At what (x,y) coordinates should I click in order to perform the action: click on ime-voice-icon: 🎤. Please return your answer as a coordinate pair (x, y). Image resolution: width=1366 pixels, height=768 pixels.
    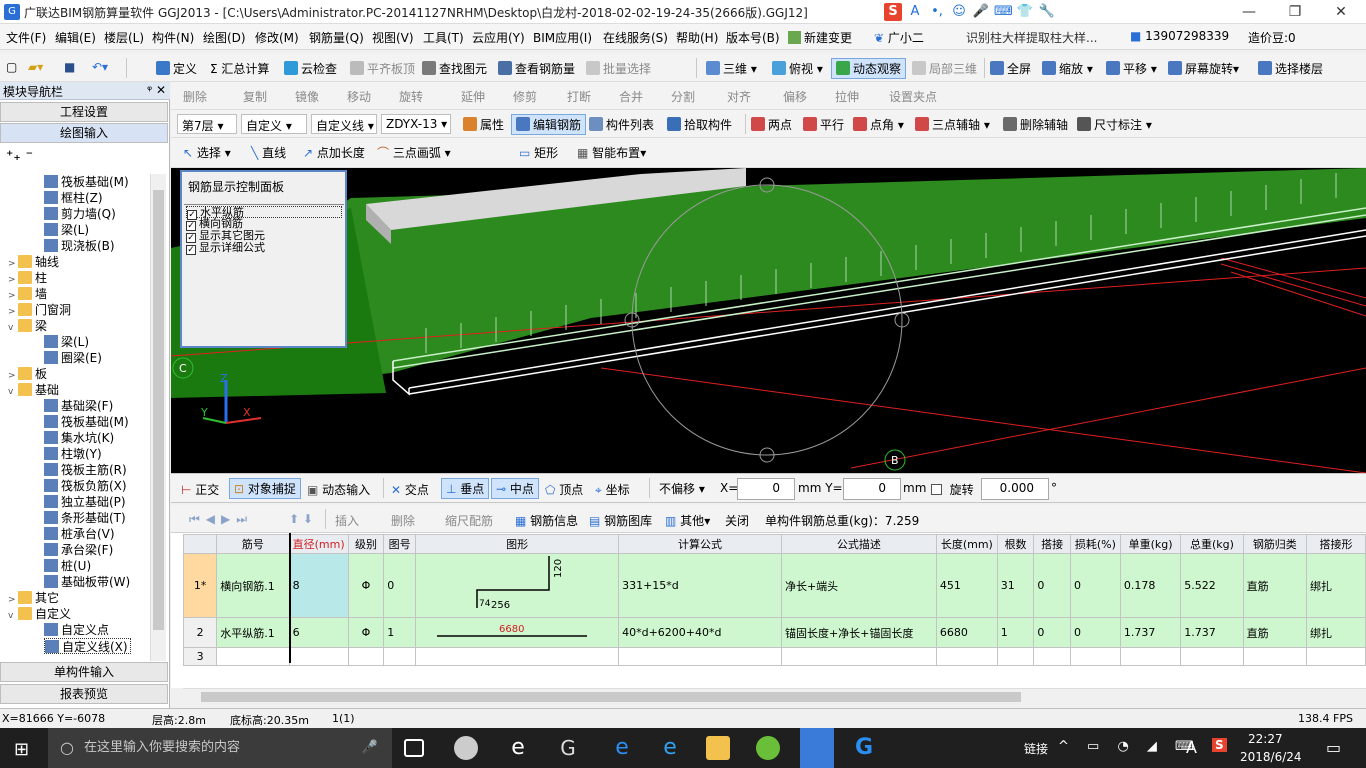
    Looking at the image, I should click on (981, 12).